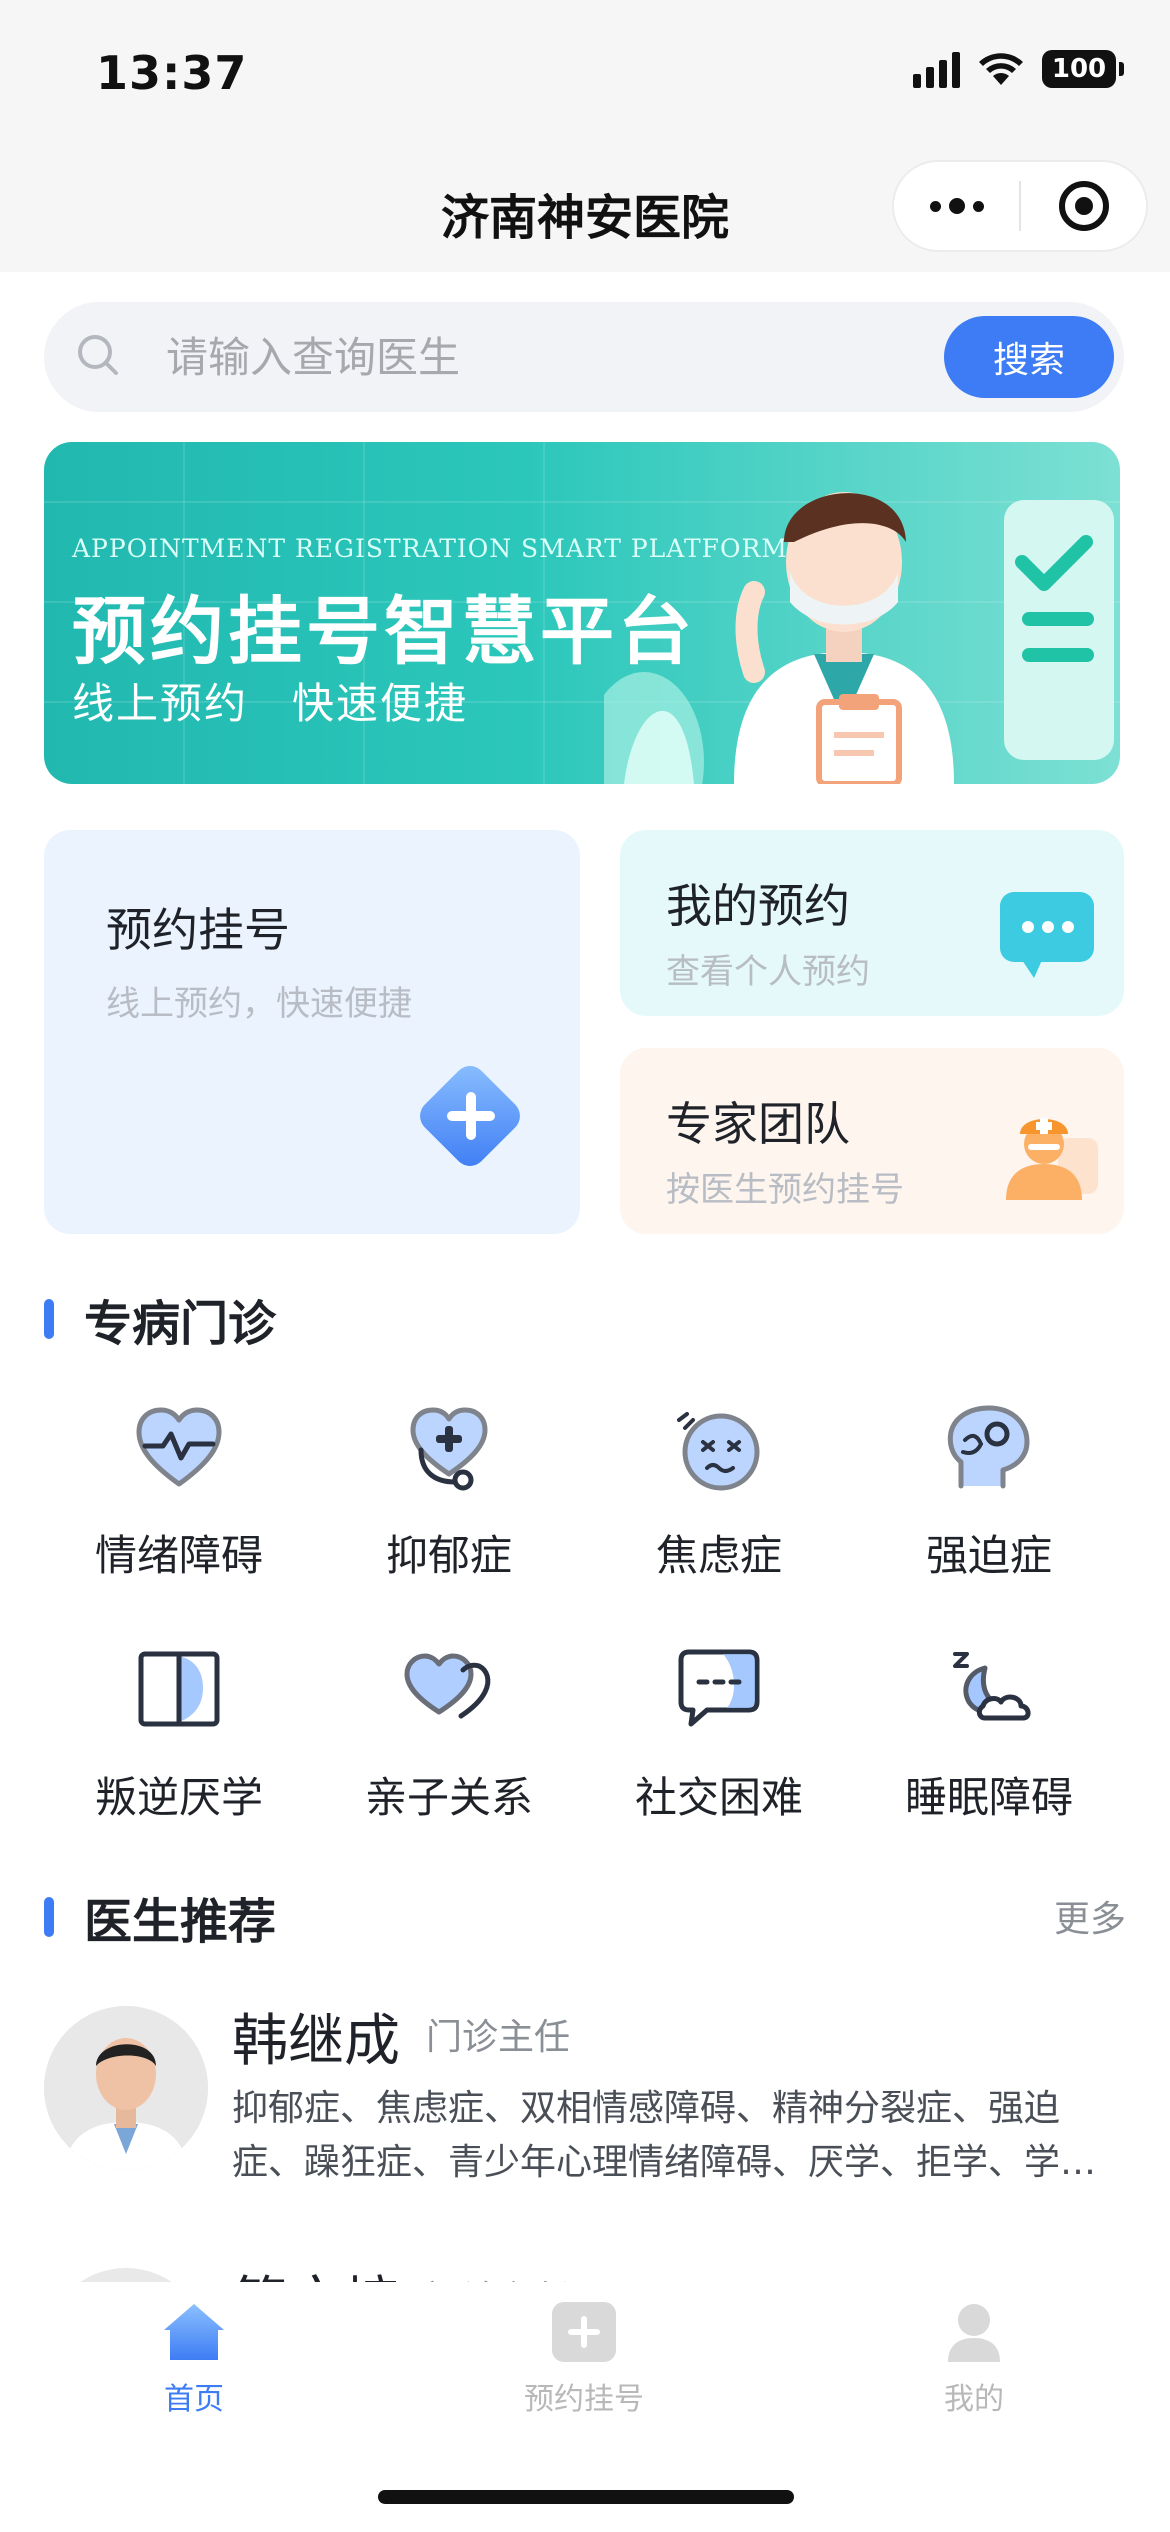 This screenshot has height=2532, width=1170. Describe the element at coordinates (992, 1686) in the screenshot. I see `moon-cloud-icon` at that location.